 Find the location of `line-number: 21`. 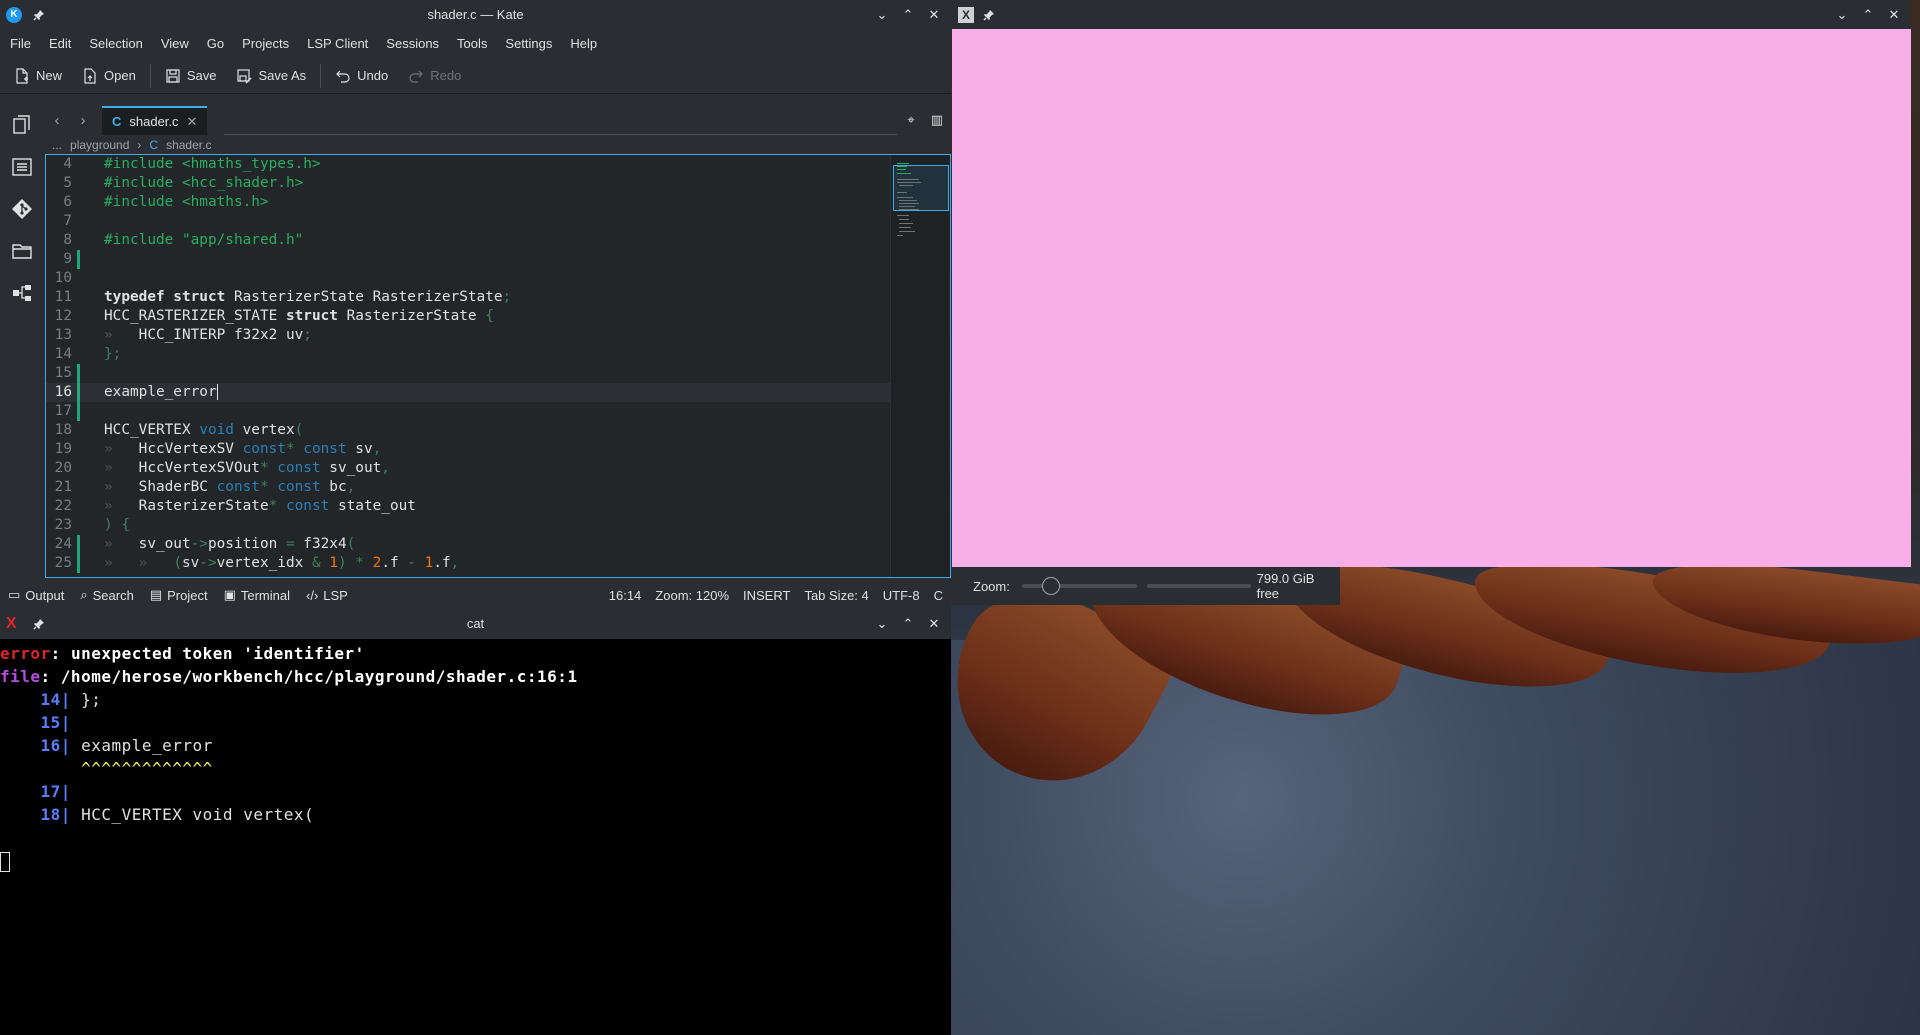

line-number: 21 is located at coordinates (63, 487).